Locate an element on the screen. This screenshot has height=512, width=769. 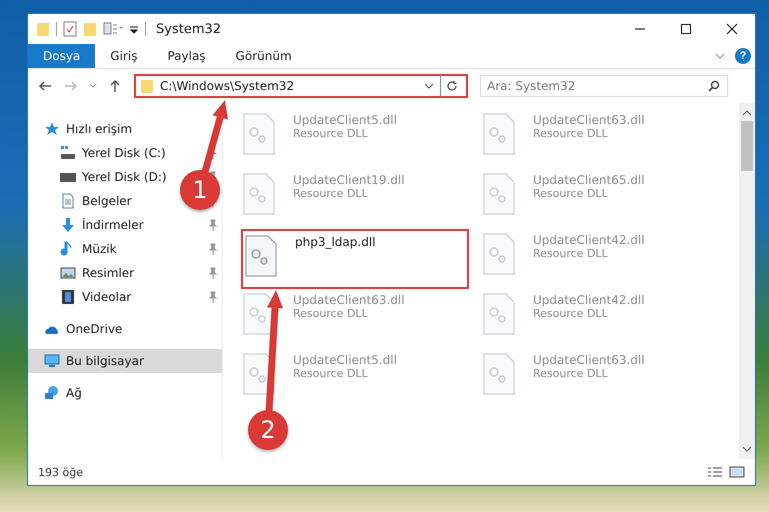
ribbon-tab: Giriş is located at coordinates (123, 56).